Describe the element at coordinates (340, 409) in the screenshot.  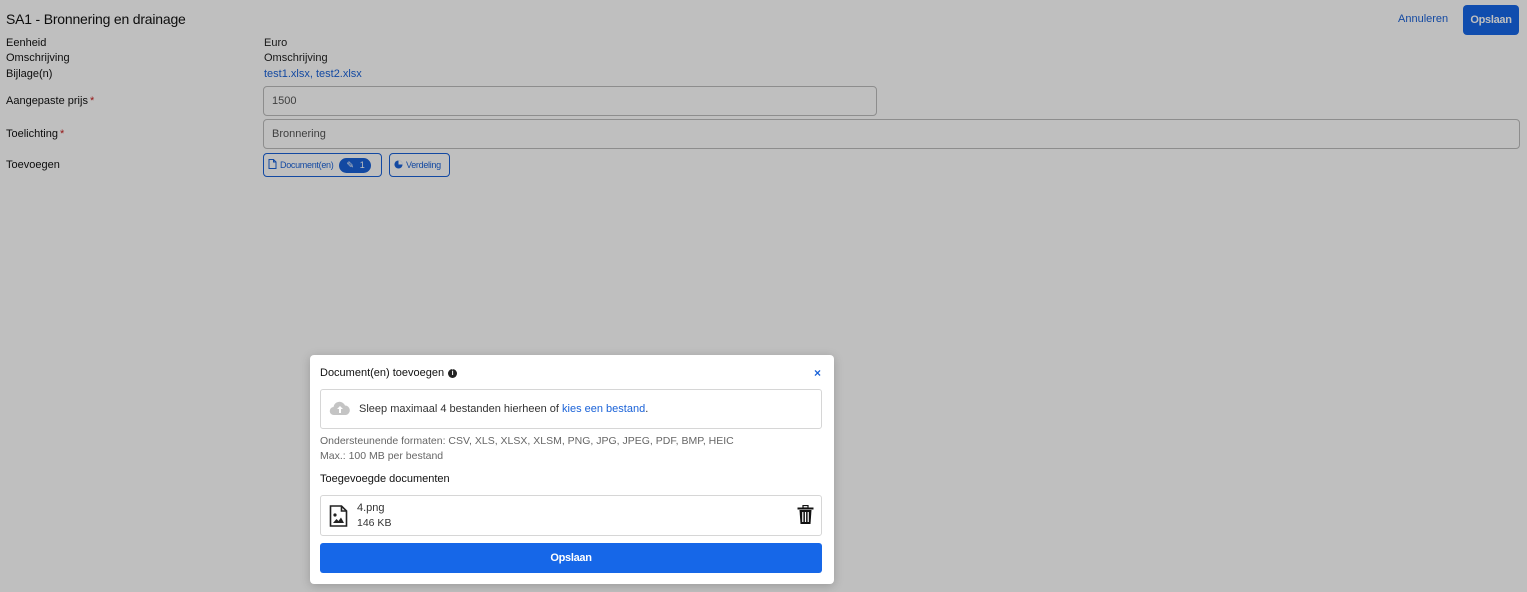
I see `cloud-upload-icon` at that location.